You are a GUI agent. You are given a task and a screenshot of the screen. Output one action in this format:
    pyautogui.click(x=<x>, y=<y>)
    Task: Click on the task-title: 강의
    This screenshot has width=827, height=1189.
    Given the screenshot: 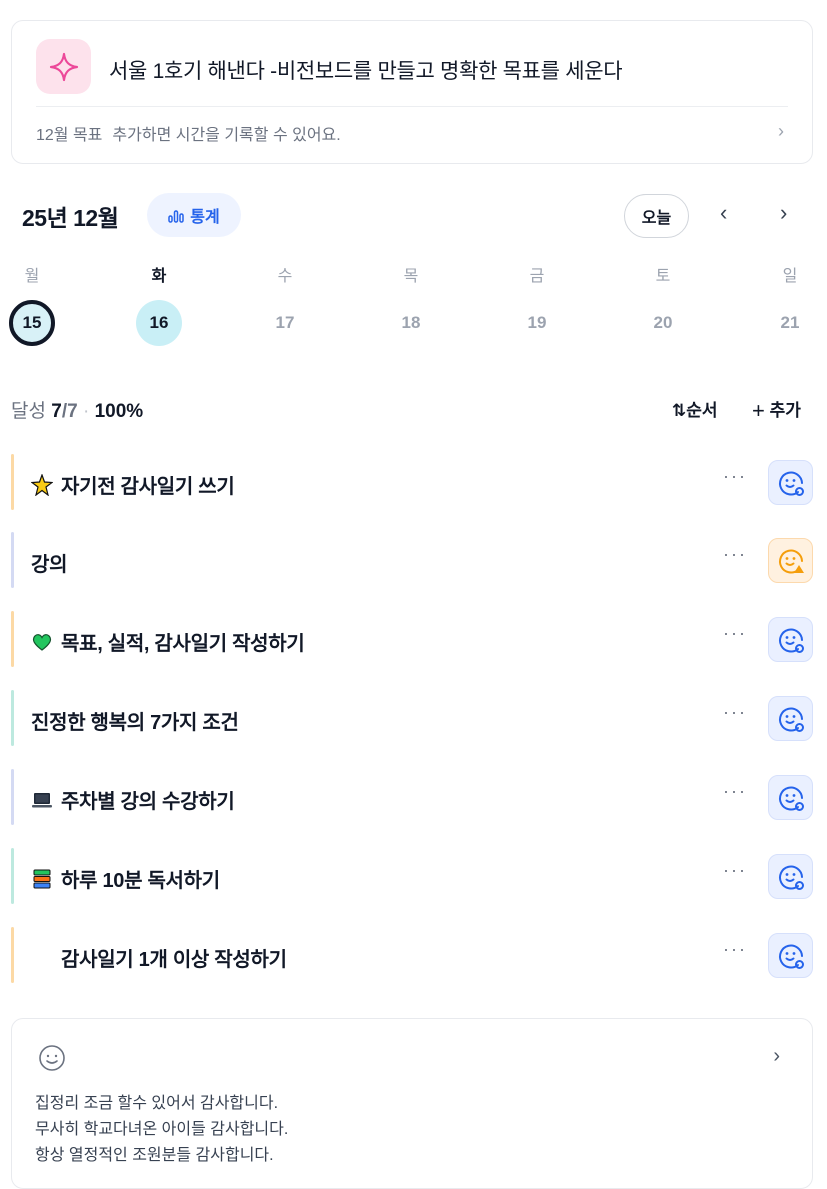 What is the action you would take?
    pyautogui.click(x=49, y=565)
    